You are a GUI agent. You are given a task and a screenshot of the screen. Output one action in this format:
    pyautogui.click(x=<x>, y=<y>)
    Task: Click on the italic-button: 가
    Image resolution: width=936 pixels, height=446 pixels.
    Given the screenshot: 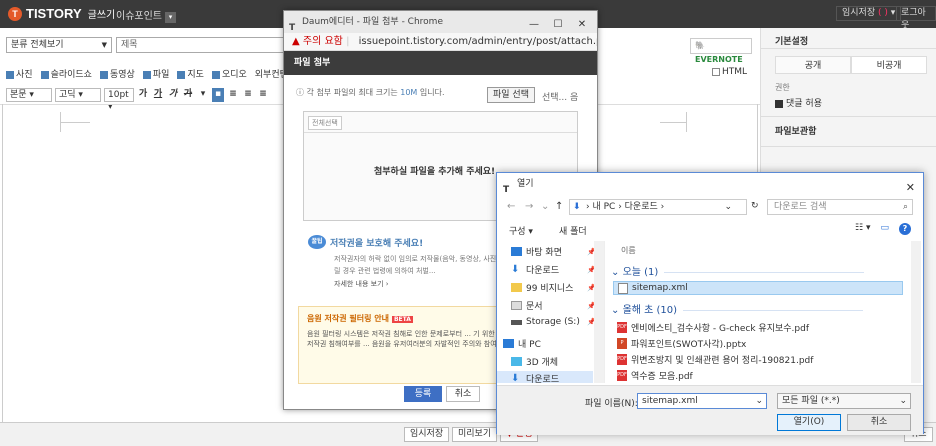 What is the action you would take?
    pyautogui.click(x=173, y=95)
    